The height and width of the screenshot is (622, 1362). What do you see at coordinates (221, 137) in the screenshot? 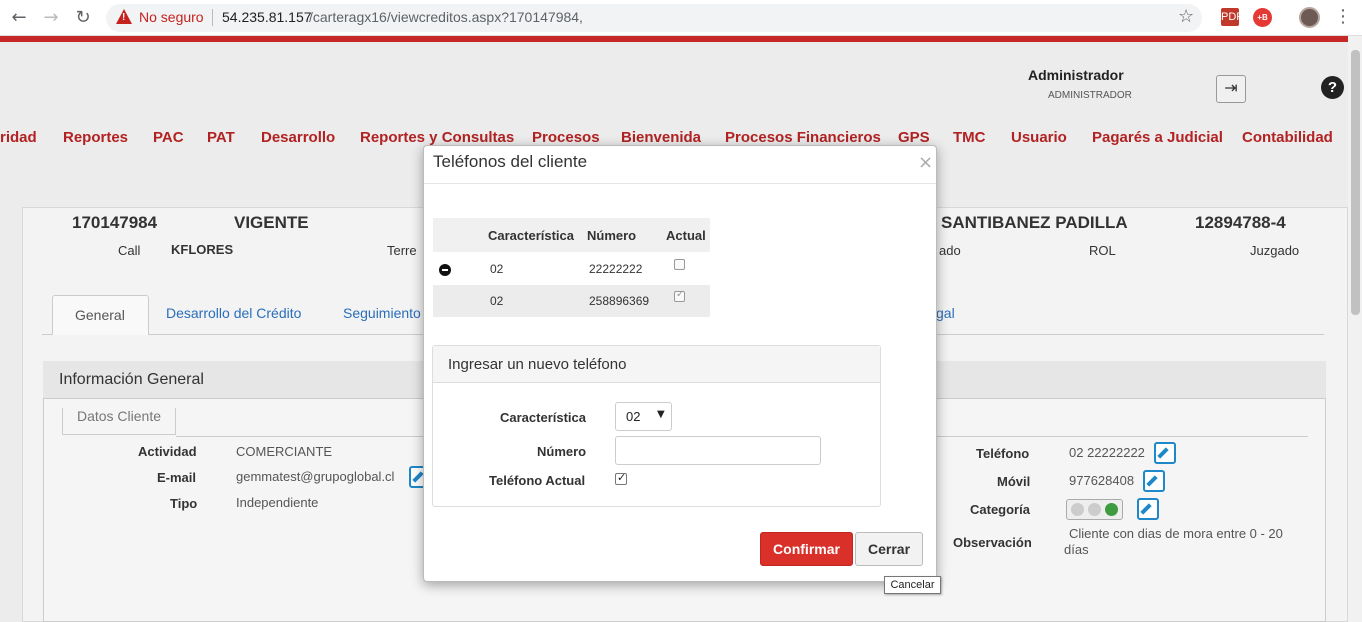
I see `menu-item-pat: PAT` at bounding box center [221, 137].